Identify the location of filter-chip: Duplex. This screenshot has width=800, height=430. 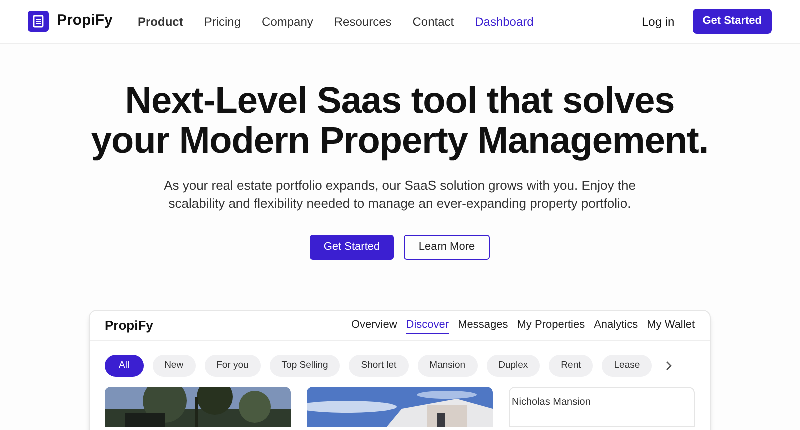
(513, 366).